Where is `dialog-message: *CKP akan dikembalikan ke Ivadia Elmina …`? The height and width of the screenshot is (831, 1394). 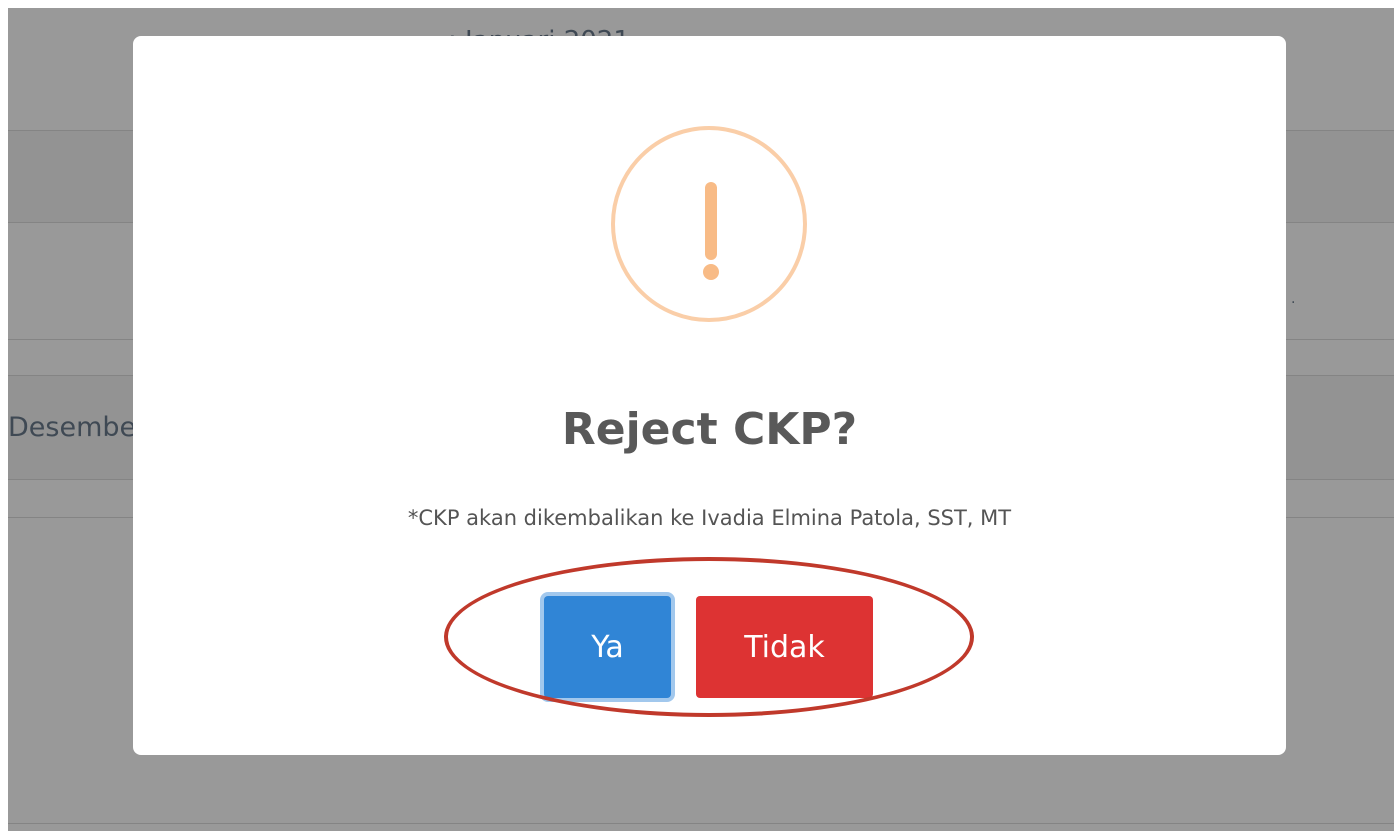 dialog-message: *CKP akan dikembalikan ke Ivadia Elmina … is located at coordinates (709, 518).